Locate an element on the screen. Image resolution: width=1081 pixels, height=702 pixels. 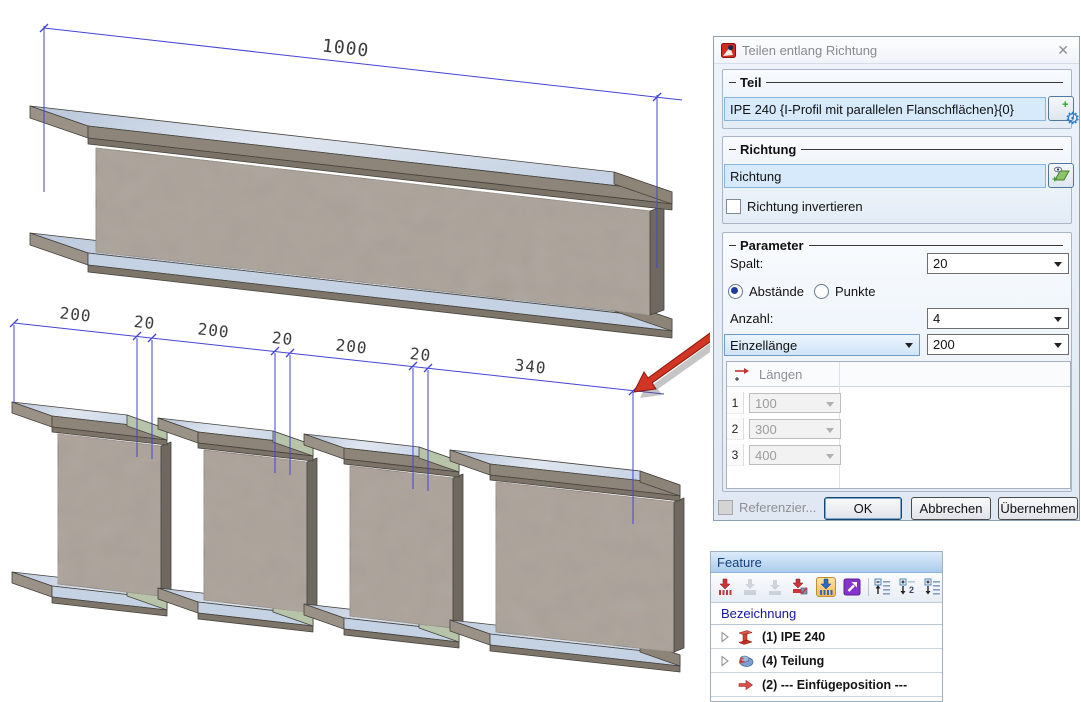
length-combo-2: 300 is located at coordinates (795, 429).